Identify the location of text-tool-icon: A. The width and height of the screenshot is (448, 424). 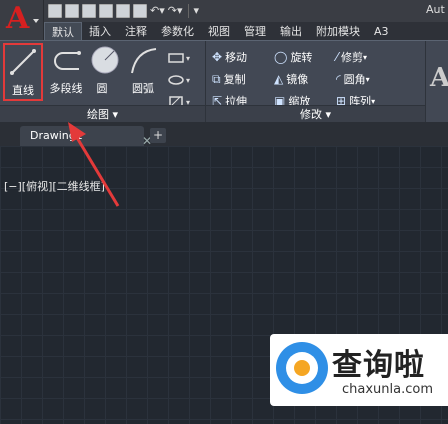
(439, 78).